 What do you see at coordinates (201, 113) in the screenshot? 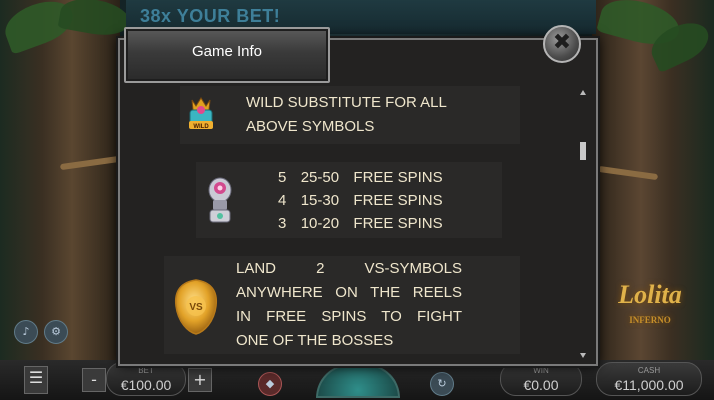
I see `wild-symbol-icon: WILD` at bounding box center [201, 113].